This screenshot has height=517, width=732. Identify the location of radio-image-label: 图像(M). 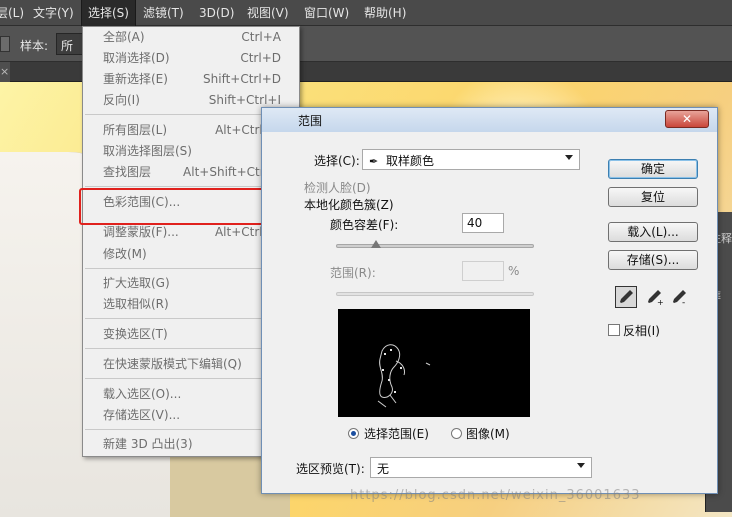
(488, 434).